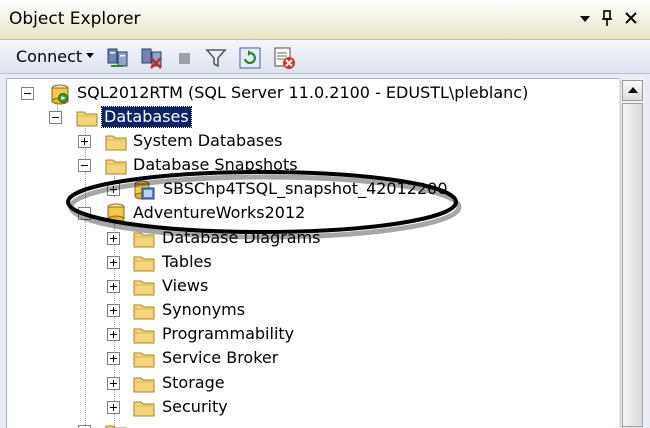 This screenshot has height=428, width=650. I want to click on connect-button: Connect, so click(49, 57).